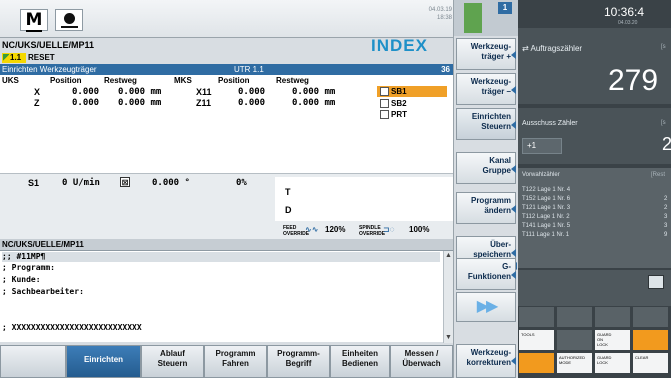 The image size is (671, 378). What do you see at coordinates (612, 340) in the screenshot?
I see `guard-on-lock-tile: GUARD ON LOCK` at bounding box center [612, 340].